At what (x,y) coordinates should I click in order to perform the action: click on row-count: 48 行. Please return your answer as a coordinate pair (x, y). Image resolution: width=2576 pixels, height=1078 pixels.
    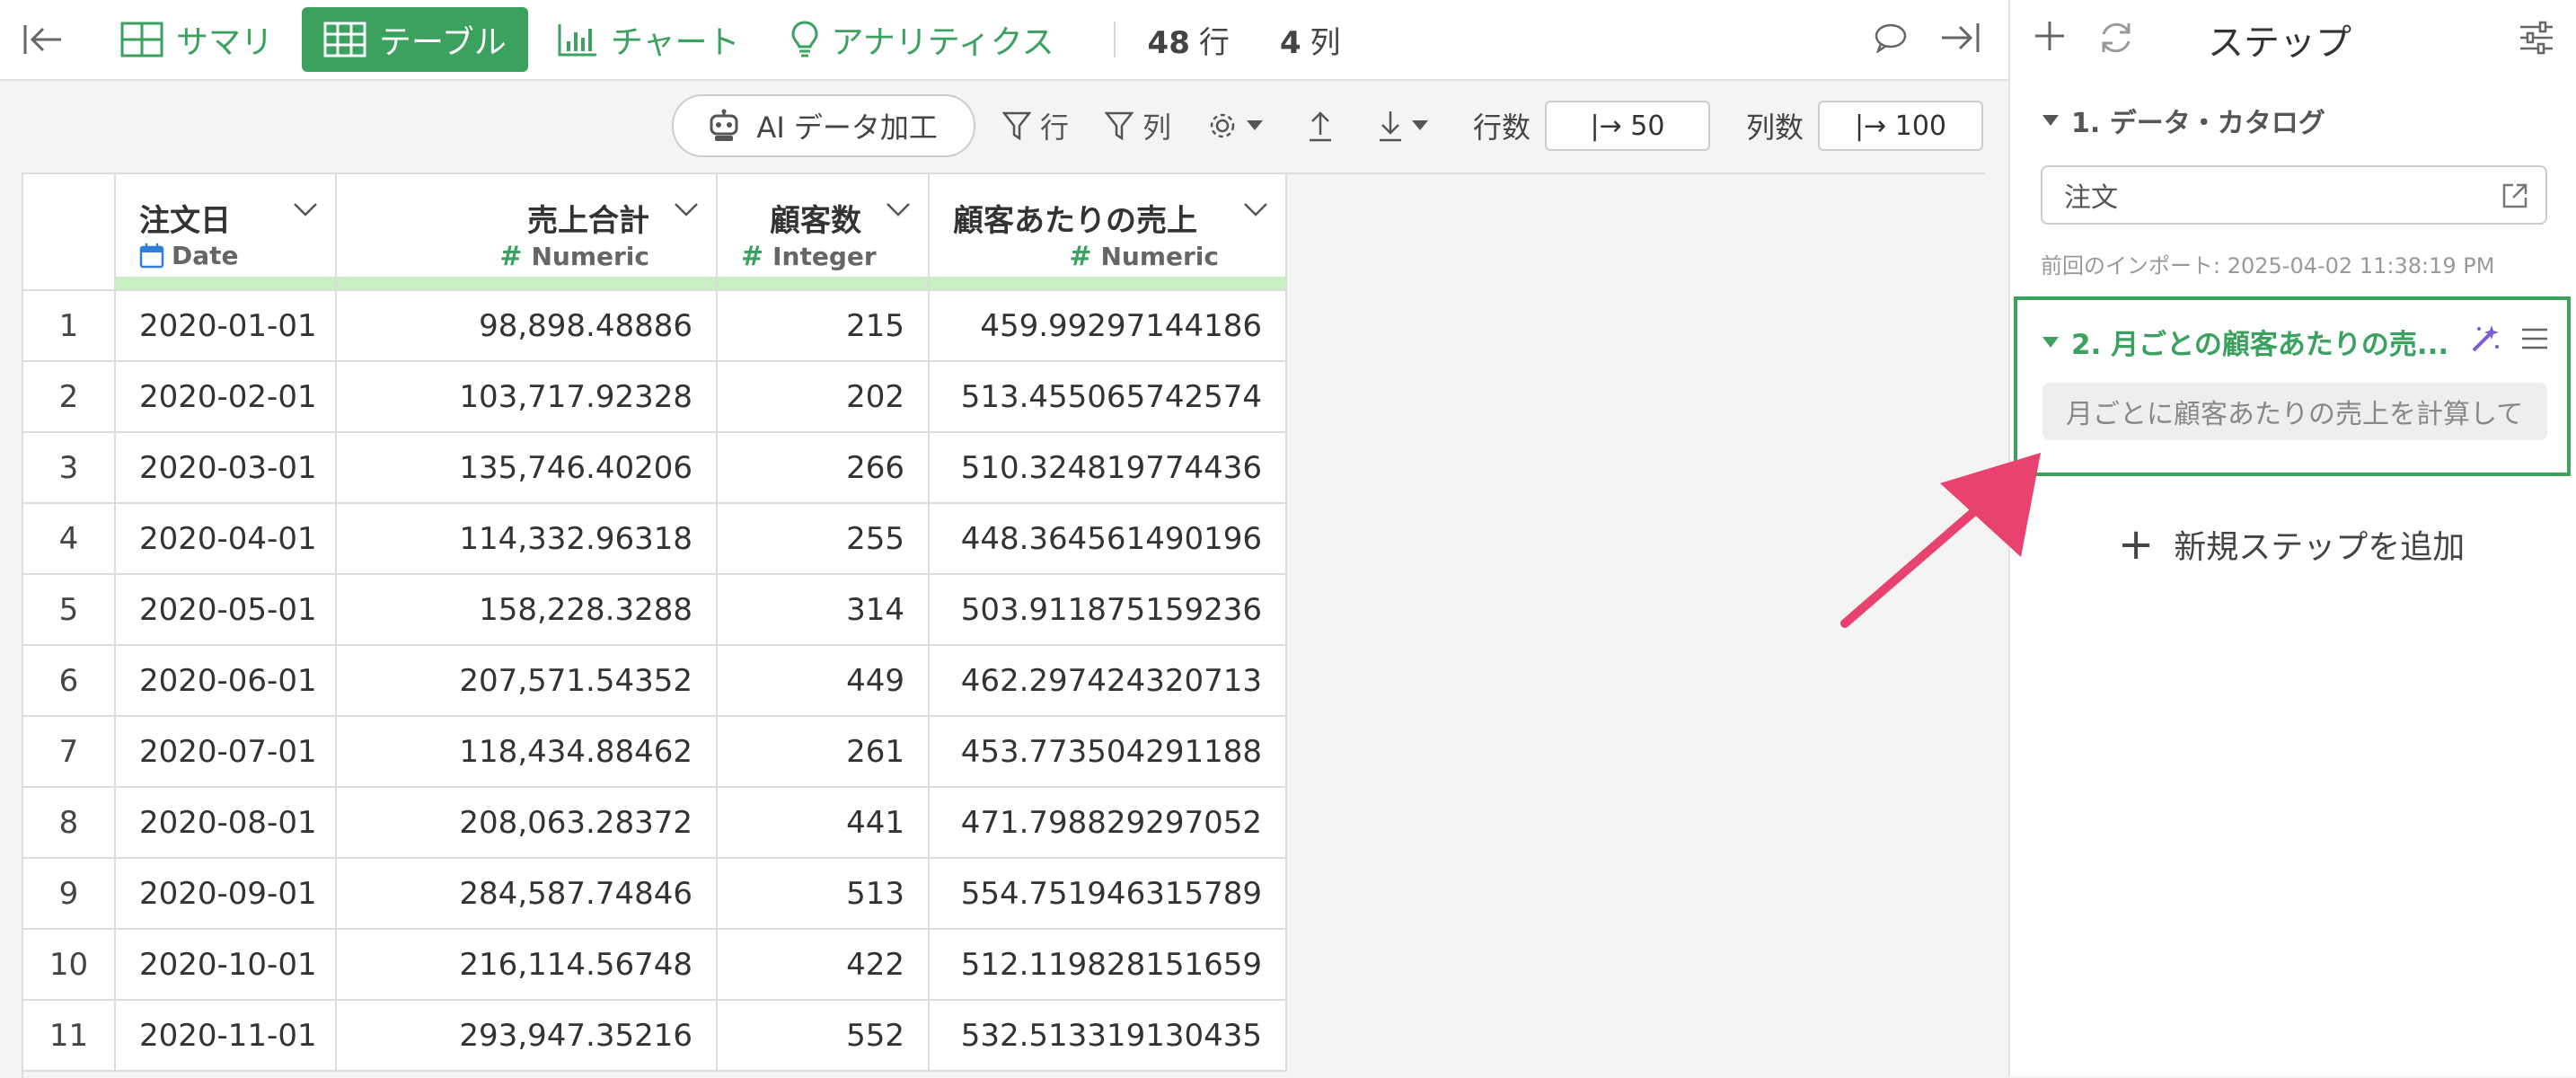
    Looking at the image, I should click on (1188, 43).